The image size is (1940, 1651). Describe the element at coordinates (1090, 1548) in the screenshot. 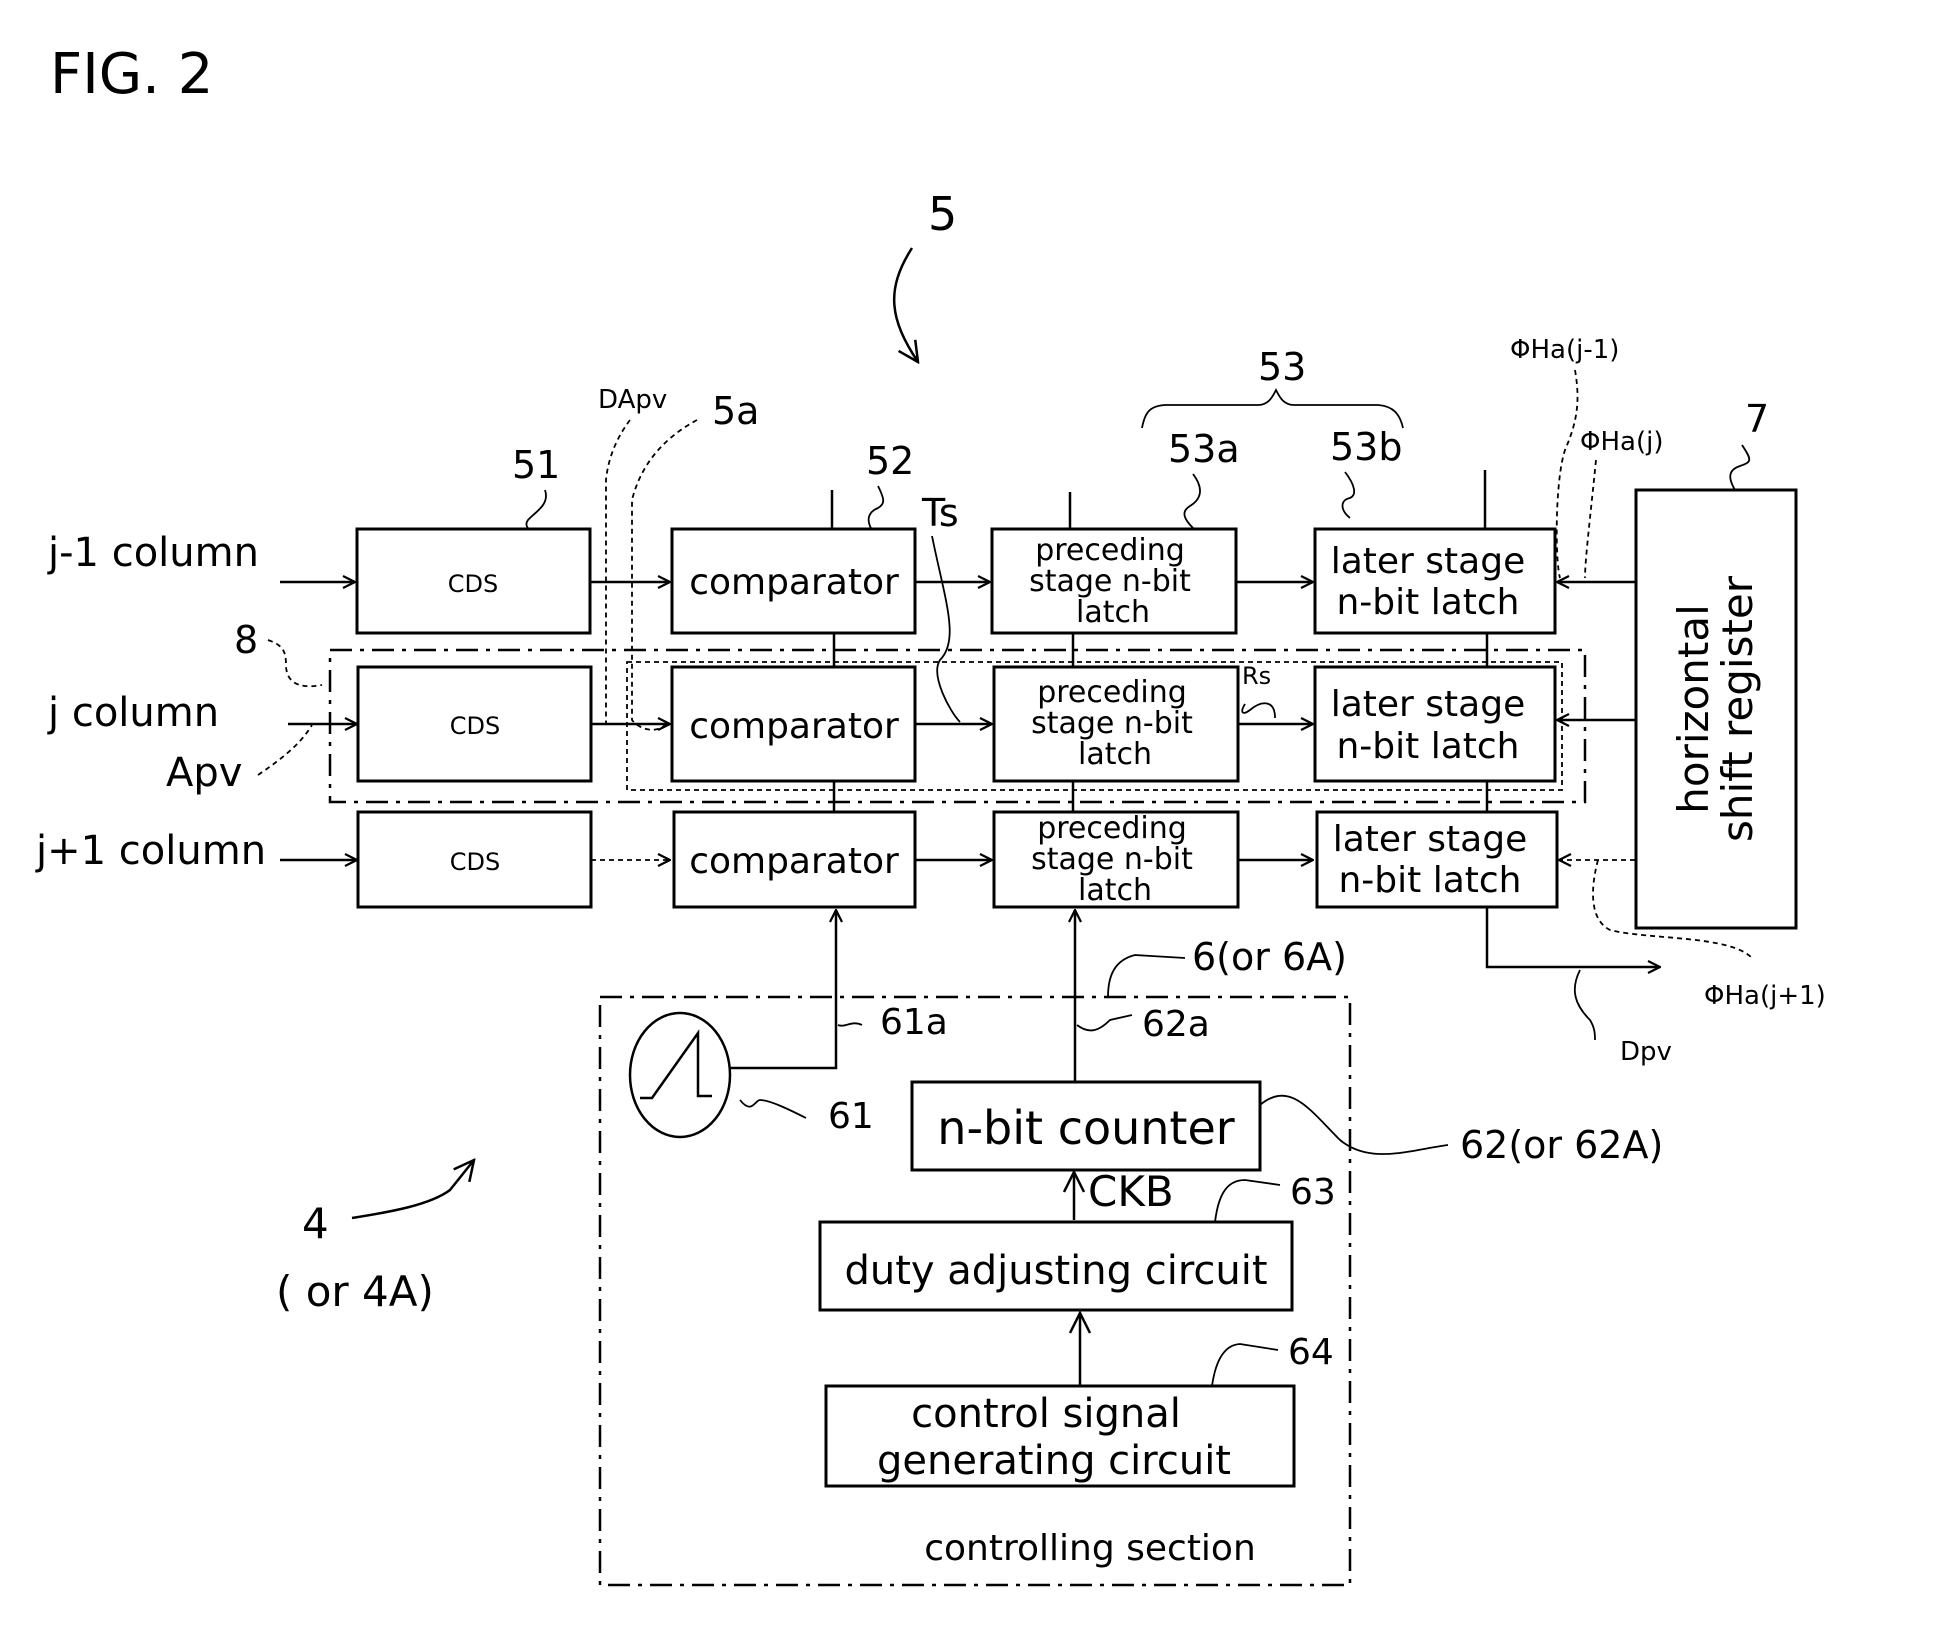

I see `controlling-section-label: controlling section` at that location.